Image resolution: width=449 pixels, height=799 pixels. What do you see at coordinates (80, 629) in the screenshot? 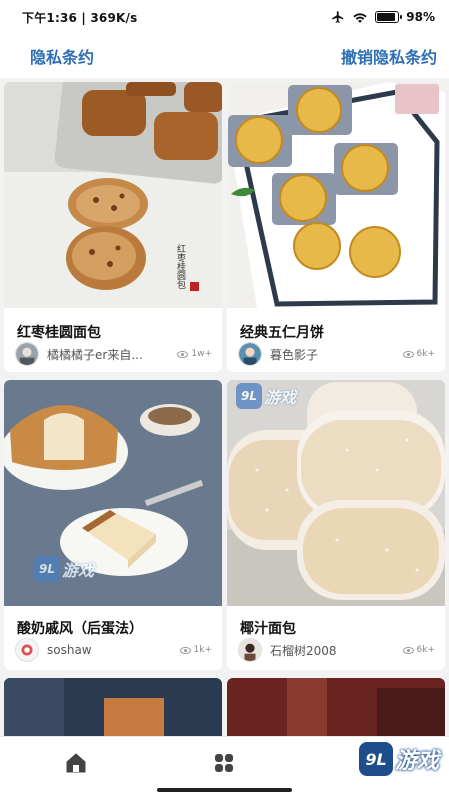
I see `recipe-title: 酸奶戚风（后蛋法）` at bounding box center [80, 629].